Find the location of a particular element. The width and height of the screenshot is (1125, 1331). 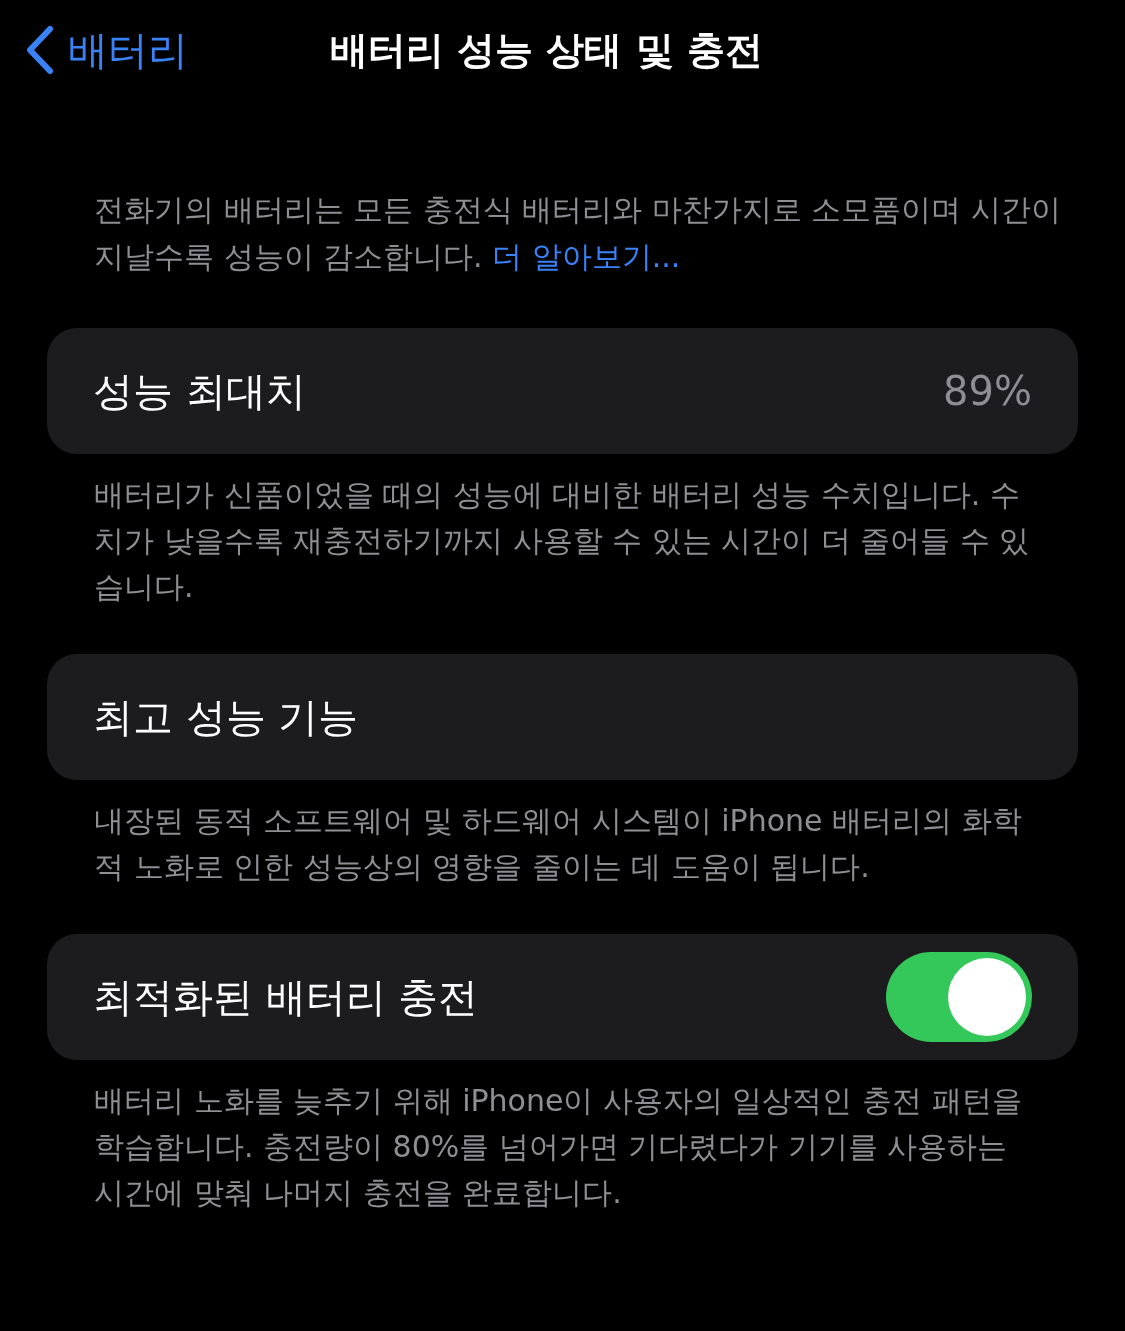

footnote-text: 배터리 노화를 늦추기 위해 iPhone이 사용자의 일상적인 충전 패턴을 학습합니다. 충전량이 80%를 넘어가면 기다렸다가 기기를 사용하는 시간에 맞춰 나머지 충전을 완료합니다. is located at coordinates (558, 1147).